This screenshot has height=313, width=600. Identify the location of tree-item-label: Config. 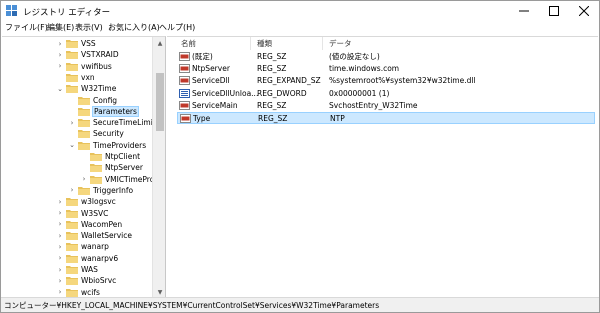
(105, 100).